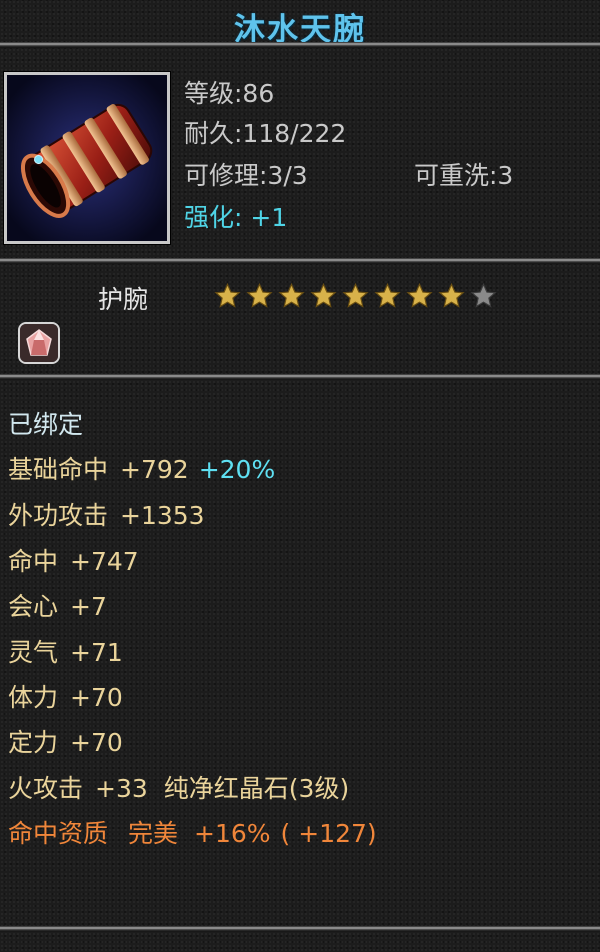  I want to click on item-rewash: 可重洗:3, so click(464, 175).